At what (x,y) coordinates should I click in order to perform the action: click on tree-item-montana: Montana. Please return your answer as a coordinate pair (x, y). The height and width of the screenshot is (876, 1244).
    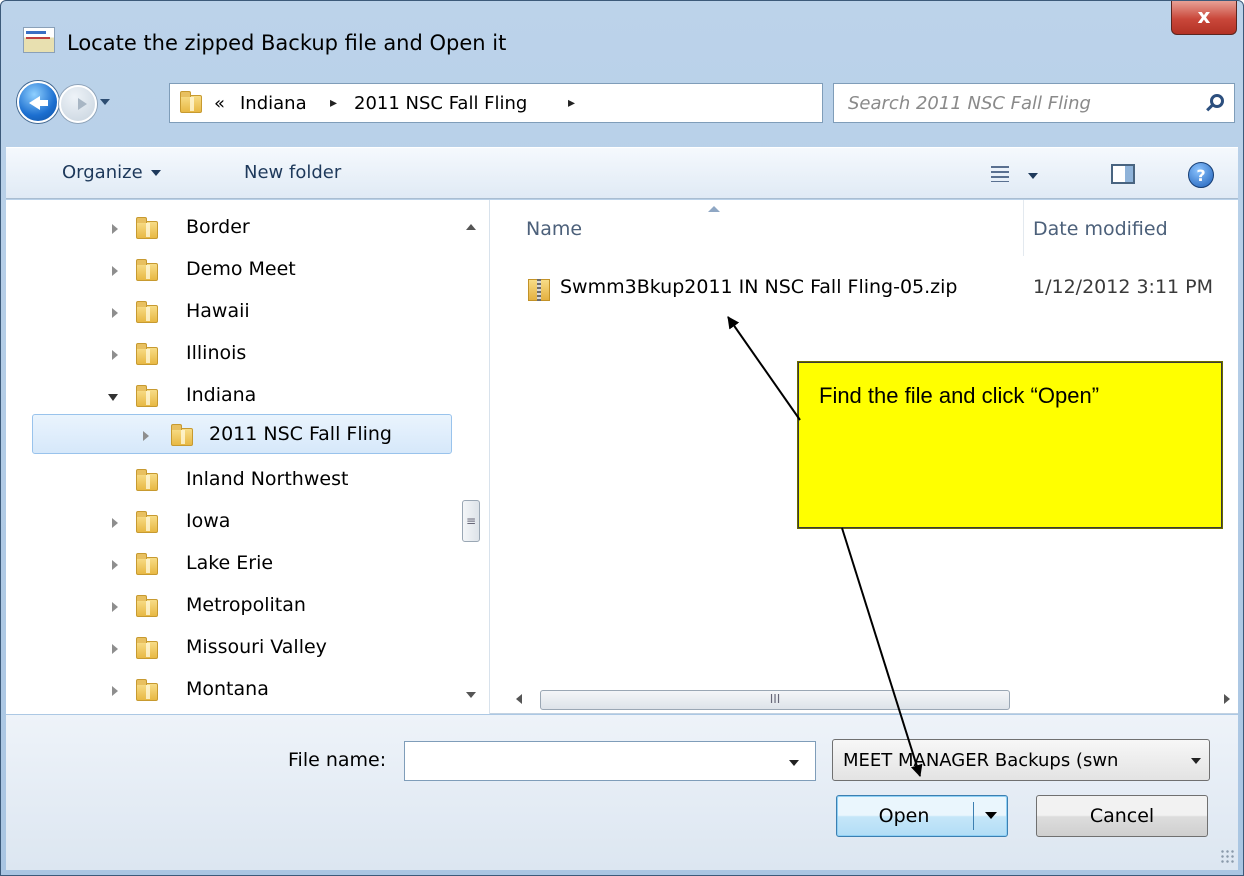
    Looking at the image, I should click on (276, 690).